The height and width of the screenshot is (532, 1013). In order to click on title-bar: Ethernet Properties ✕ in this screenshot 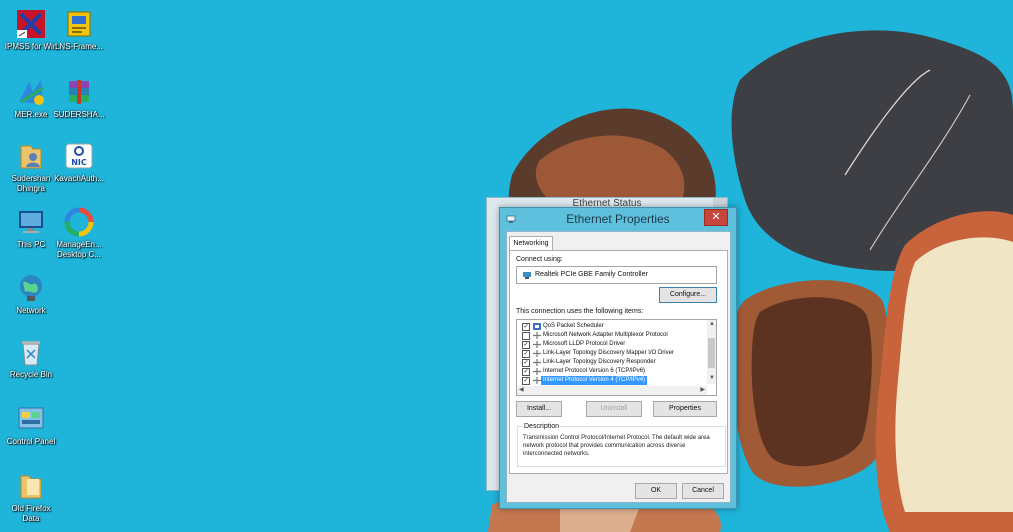, I will do `click(618, 219)`.